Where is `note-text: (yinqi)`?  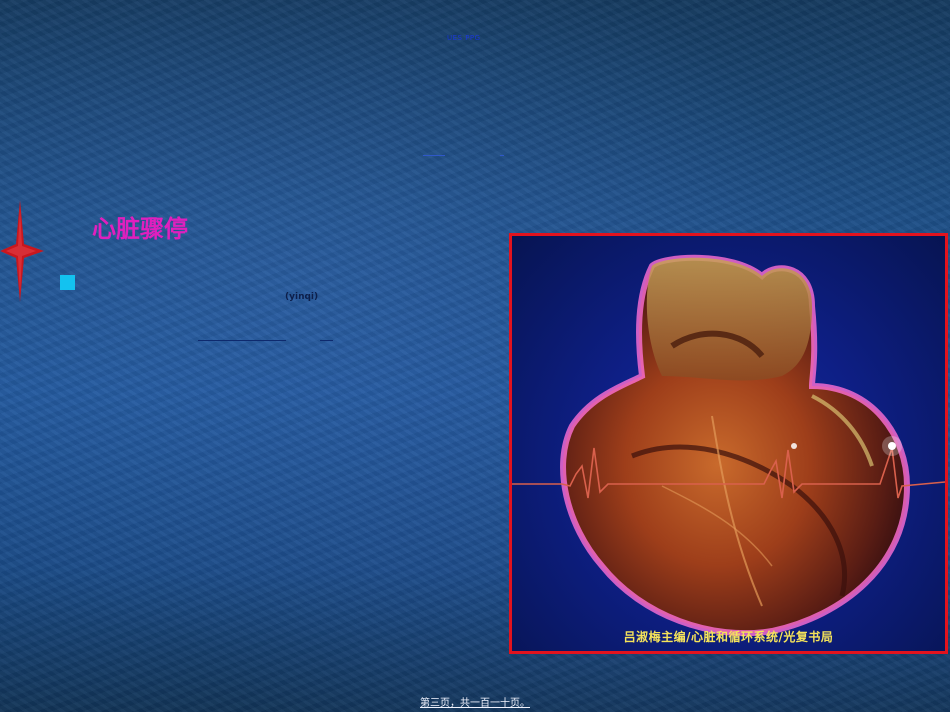
note-text: (yinqi) is located at coordinates (302, 297).